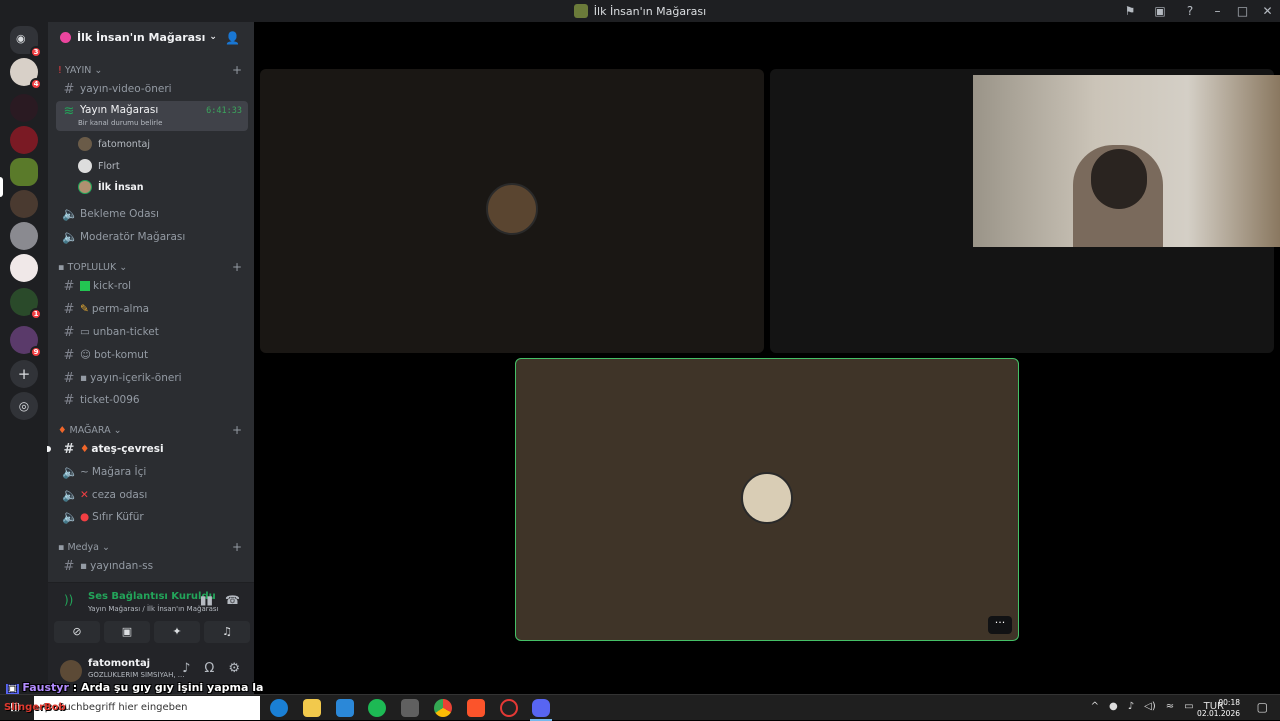 The height and width of the screenshot is (721, 1280). What do you see at coordinates (152, 596) in the screenshot?
I see `voice-status: Ses Bağlantısı Kuruldu` at bounding box center [152, 596].